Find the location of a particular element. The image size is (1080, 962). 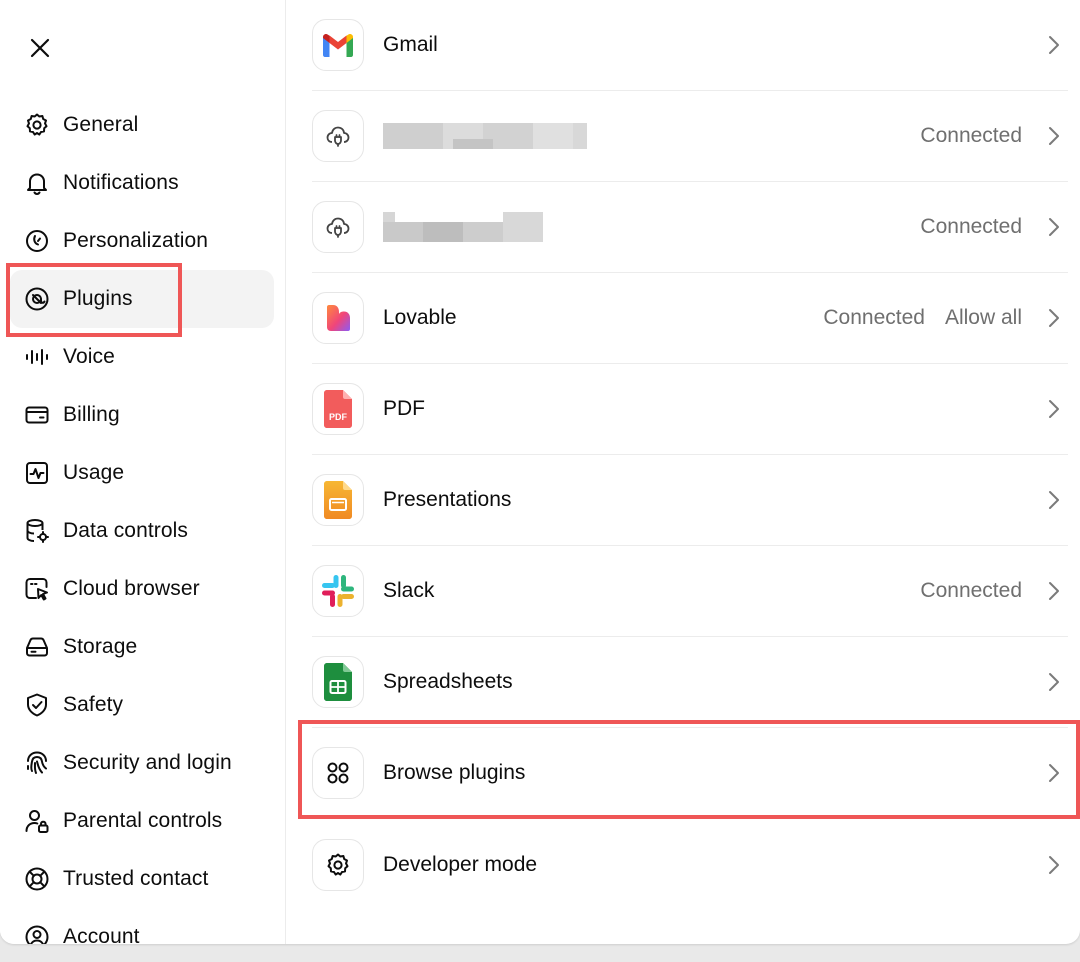

sidebar-item-label: Parental controls is located at coordinates (143, 820).